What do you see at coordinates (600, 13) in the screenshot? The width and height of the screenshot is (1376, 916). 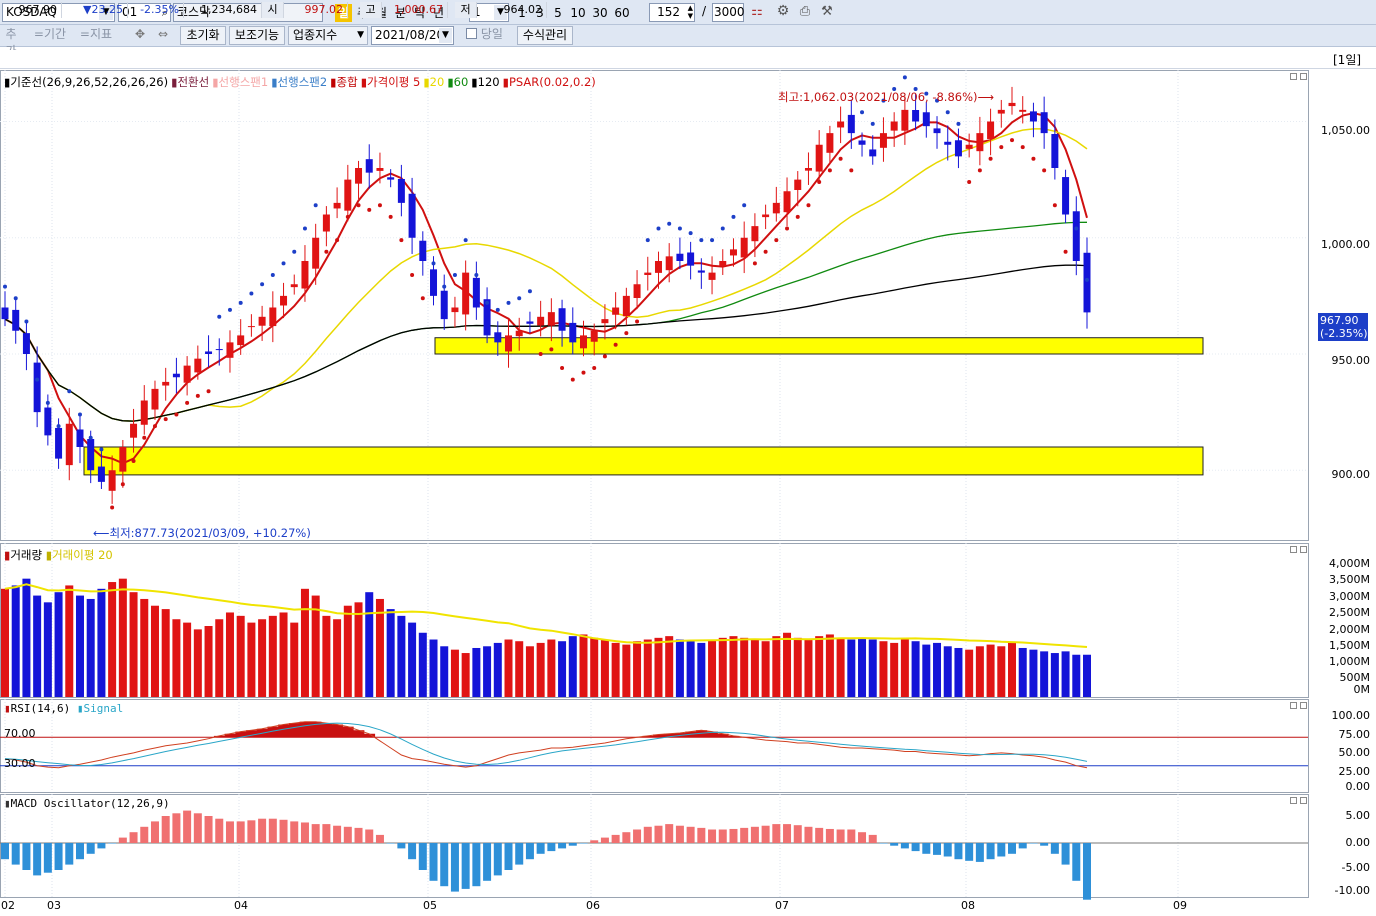 I see `minute-step-4: 30` at bounding box center [600, 13].